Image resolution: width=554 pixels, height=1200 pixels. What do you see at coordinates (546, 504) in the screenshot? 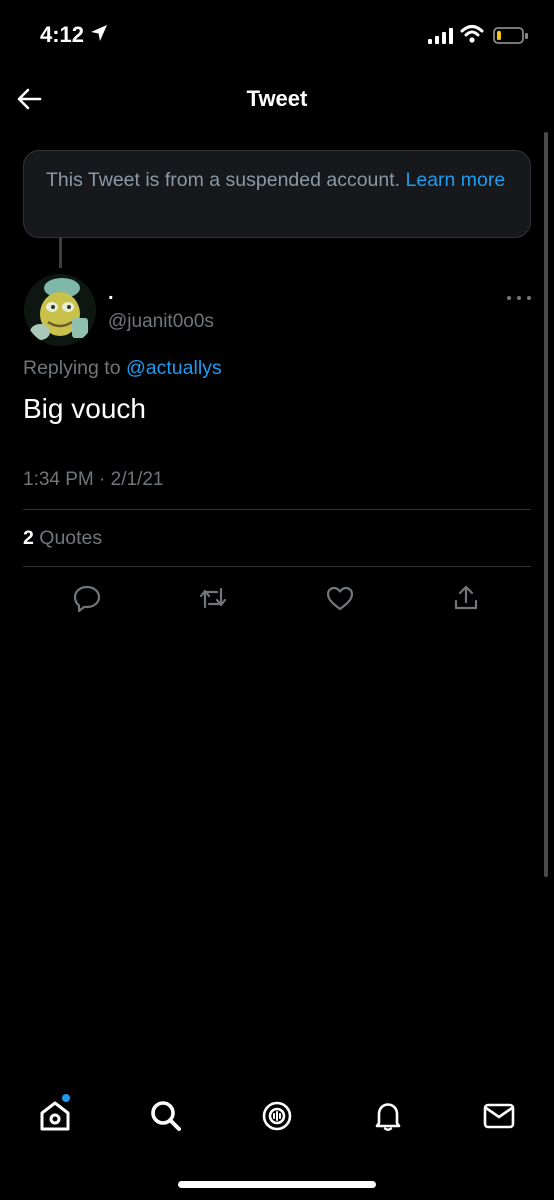
I see `scrollbar` at bounding box center [546, 504].